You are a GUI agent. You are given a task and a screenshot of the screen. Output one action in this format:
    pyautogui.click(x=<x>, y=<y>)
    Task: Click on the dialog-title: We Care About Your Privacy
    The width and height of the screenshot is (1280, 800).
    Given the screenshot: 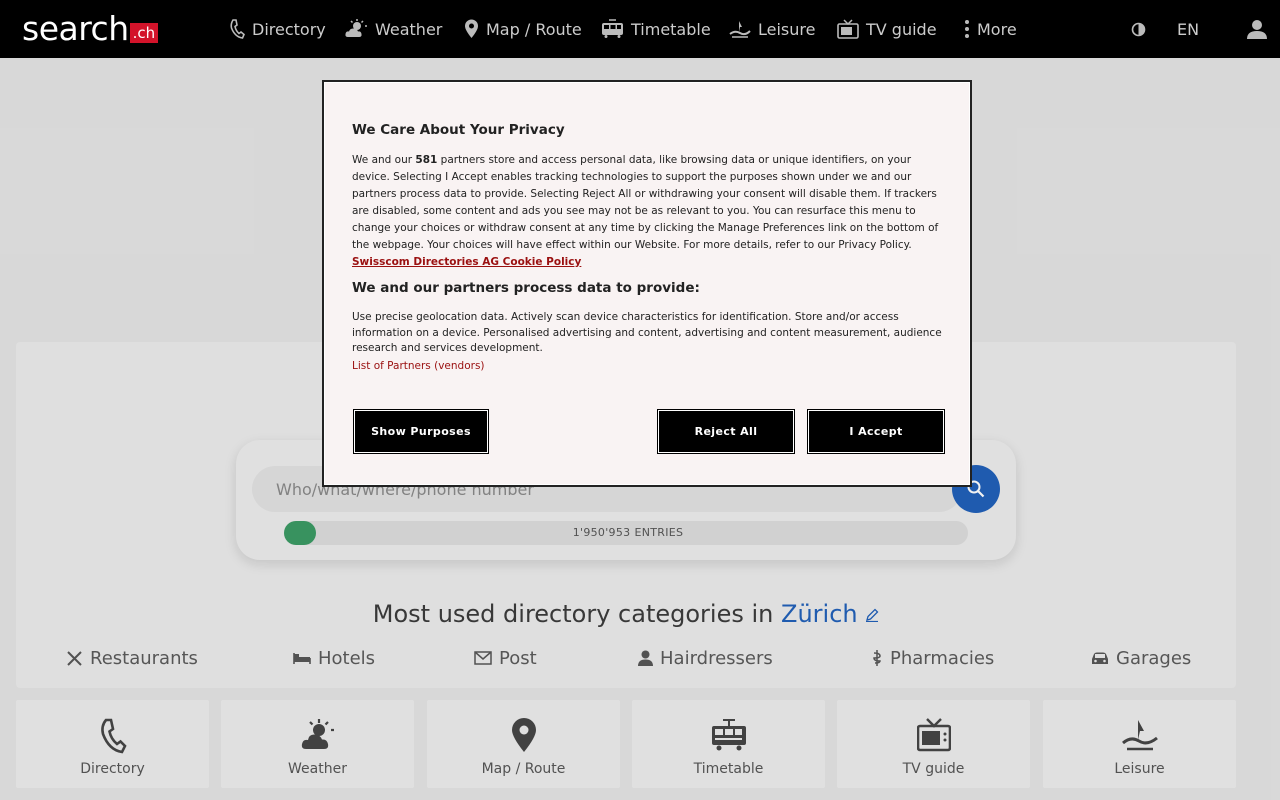 What is the action you would take?
    pyautogui.click(x=458, y=130)
    